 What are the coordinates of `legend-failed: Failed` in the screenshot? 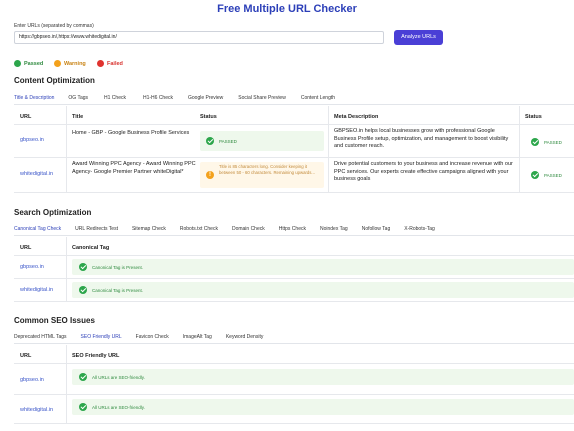 It's located at (110, 63).